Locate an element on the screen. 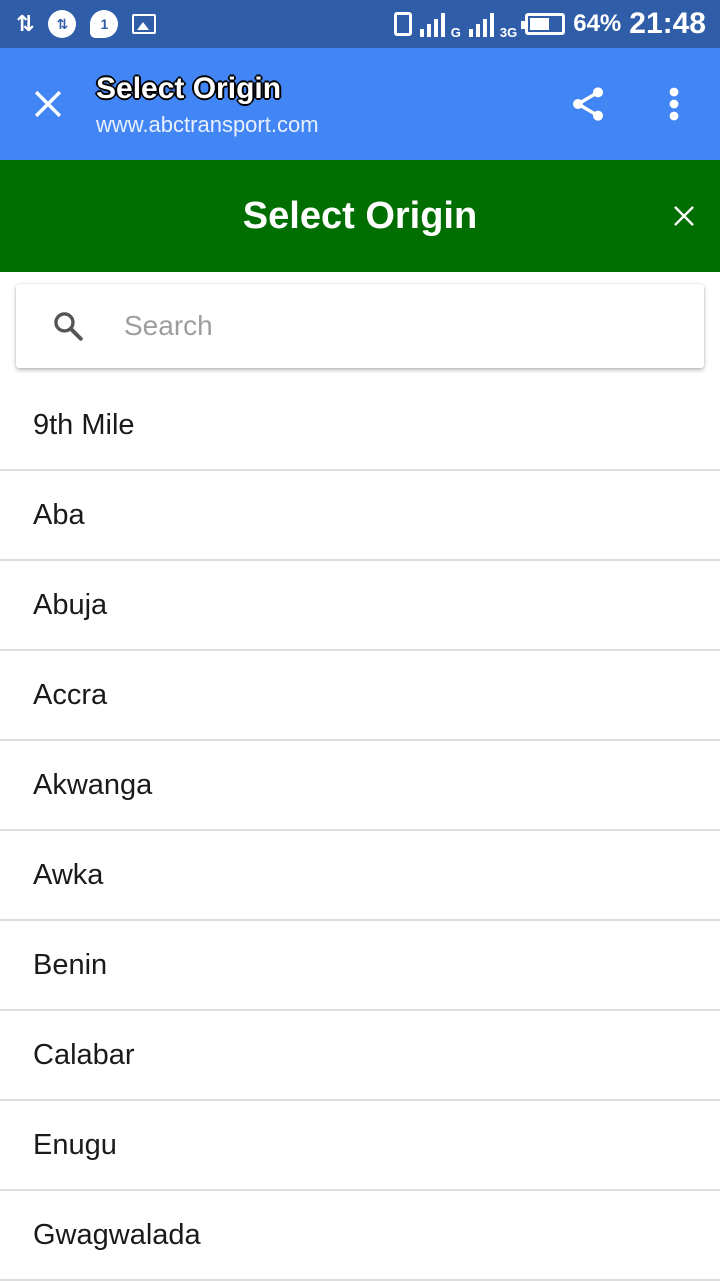  list-item: Awka is located at coordinates (360, 876).